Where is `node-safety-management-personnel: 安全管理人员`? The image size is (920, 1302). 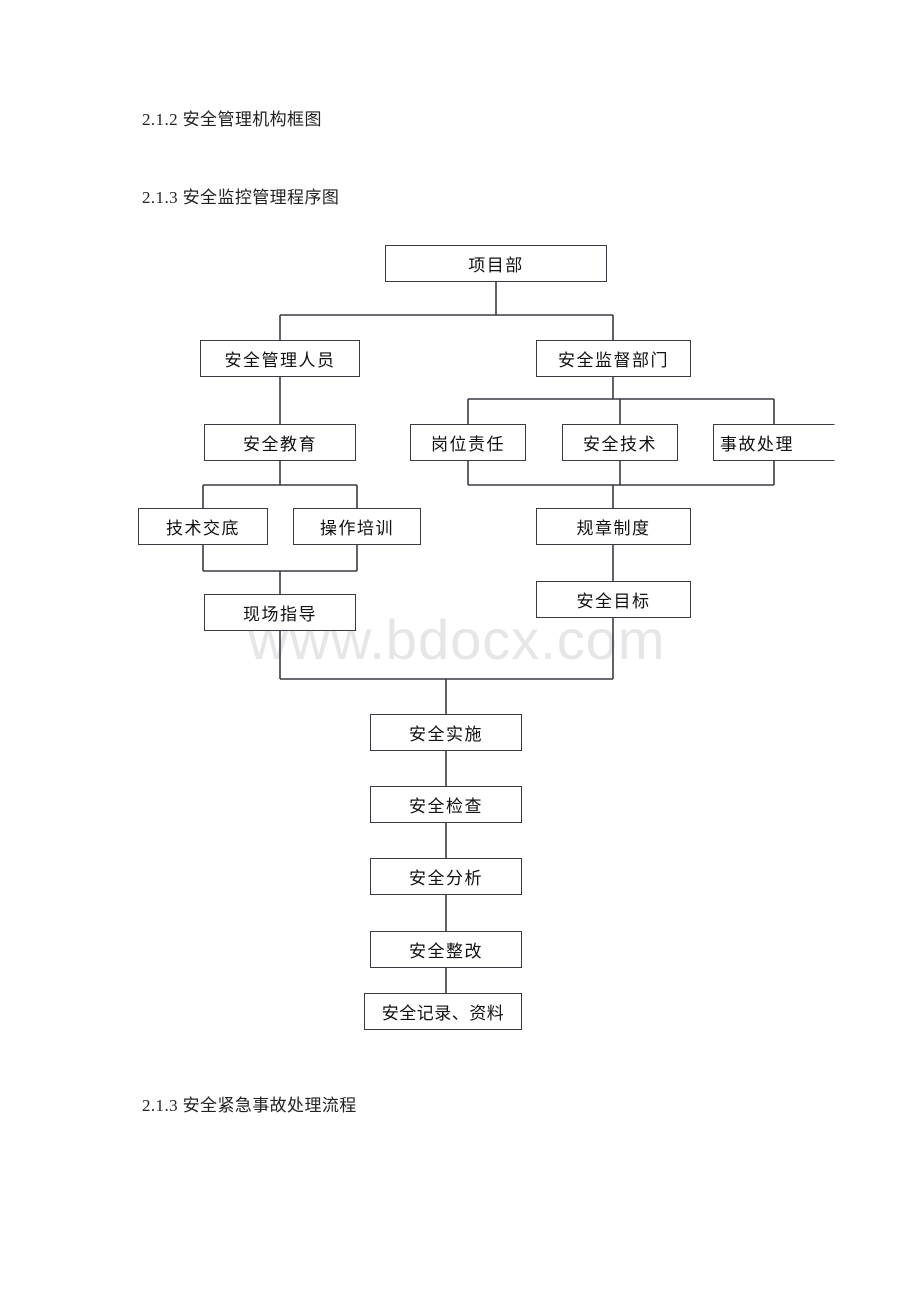 node-safety-management-personnel: 安全管理人员 is located at coordinates (280, 358).